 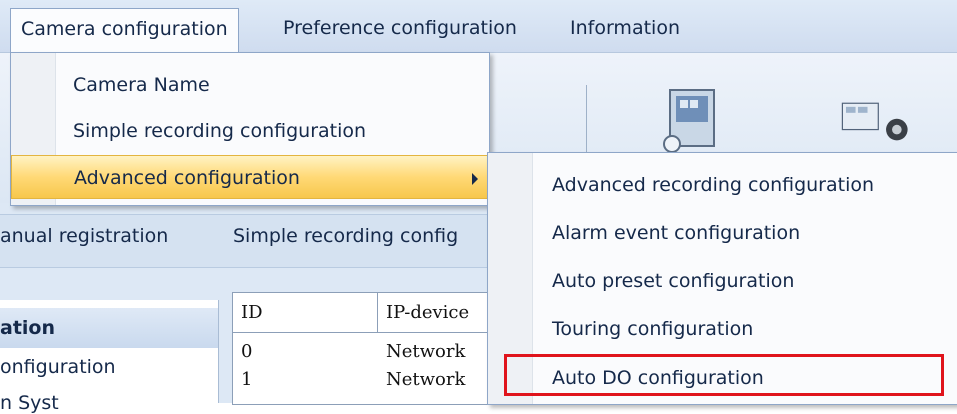 I want to click on menu-item-label: Camera Name, so click(x=141, y=85).